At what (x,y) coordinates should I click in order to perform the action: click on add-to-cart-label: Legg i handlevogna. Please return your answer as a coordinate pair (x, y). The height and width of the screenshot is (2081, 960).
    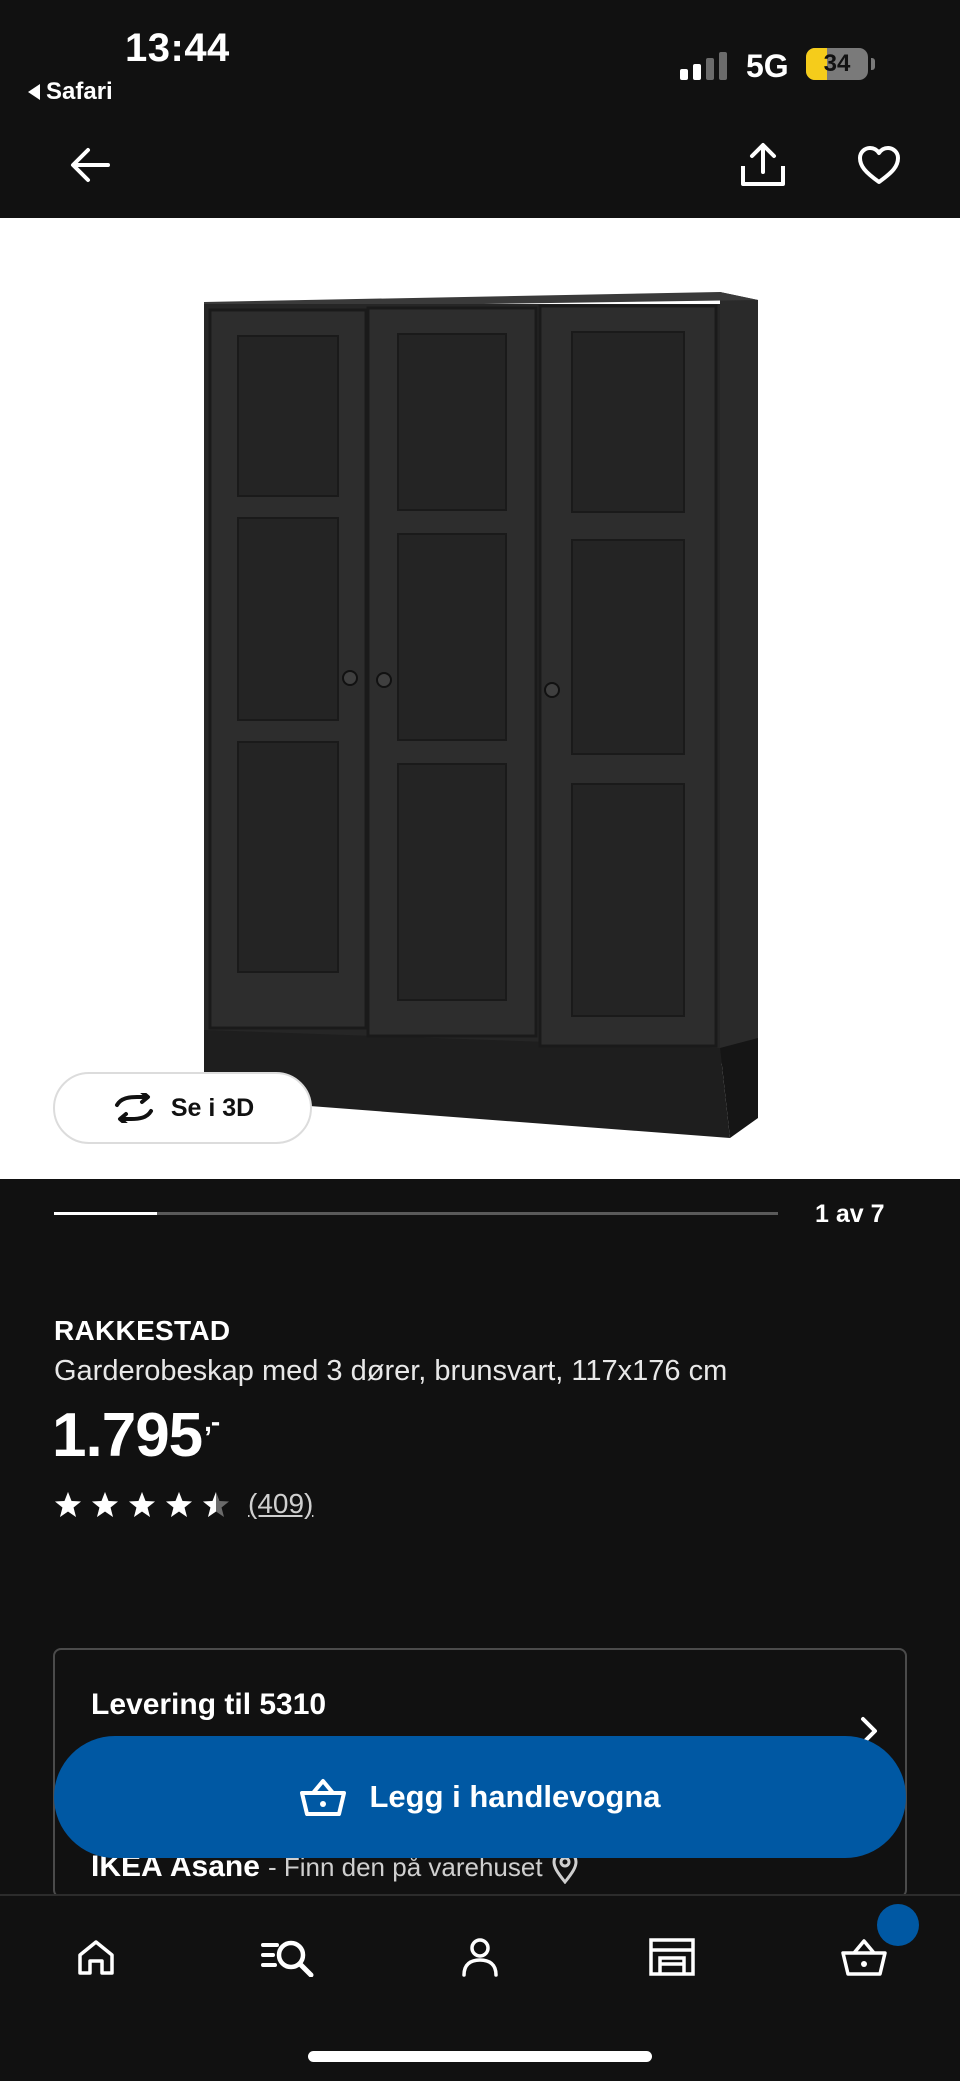
    Looking at the image, I should click on (515, 1796).